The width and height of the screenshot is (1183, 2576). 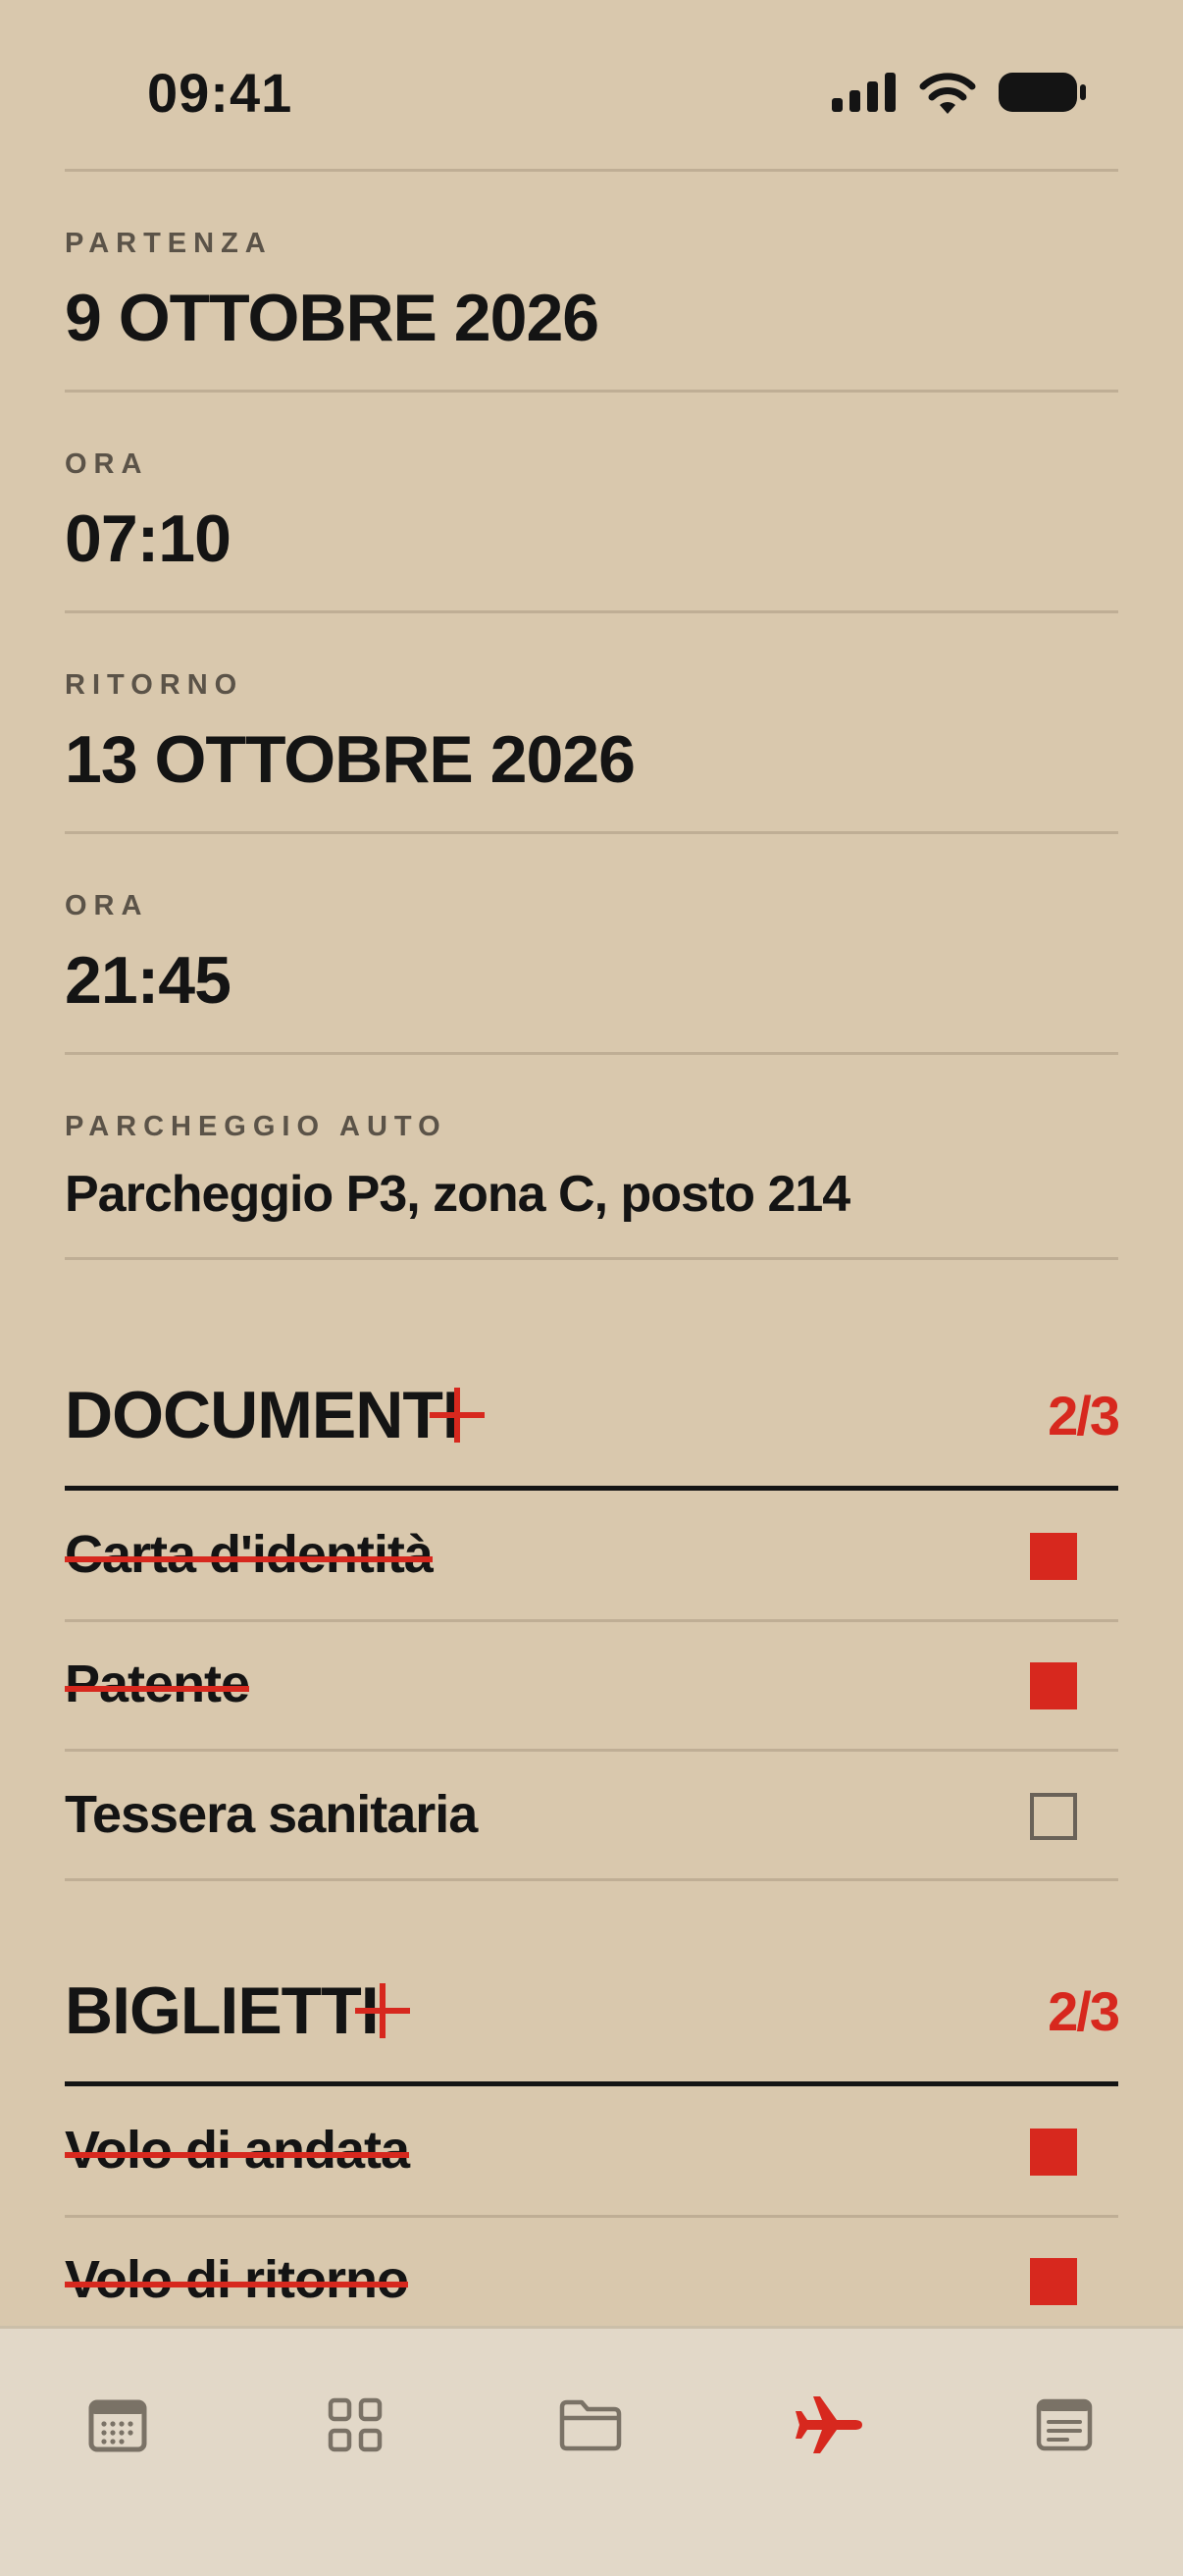 I want to click on documents-count: 2/3, so click(x=1084, y=1415).